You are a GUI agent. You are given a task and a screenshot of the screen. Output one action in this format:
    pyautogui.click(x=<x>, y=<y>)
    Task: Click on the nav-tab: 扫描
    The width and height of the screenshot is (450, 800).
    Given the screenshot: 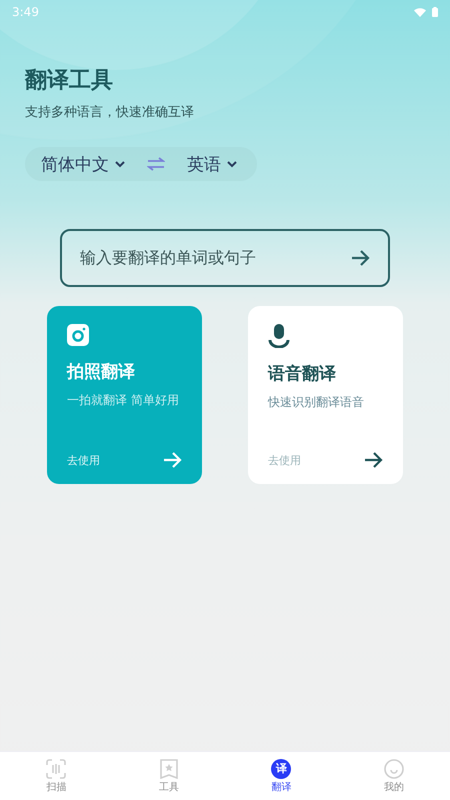 What is the action you would take?
    pyautogui.click(x=56, y=776)
    